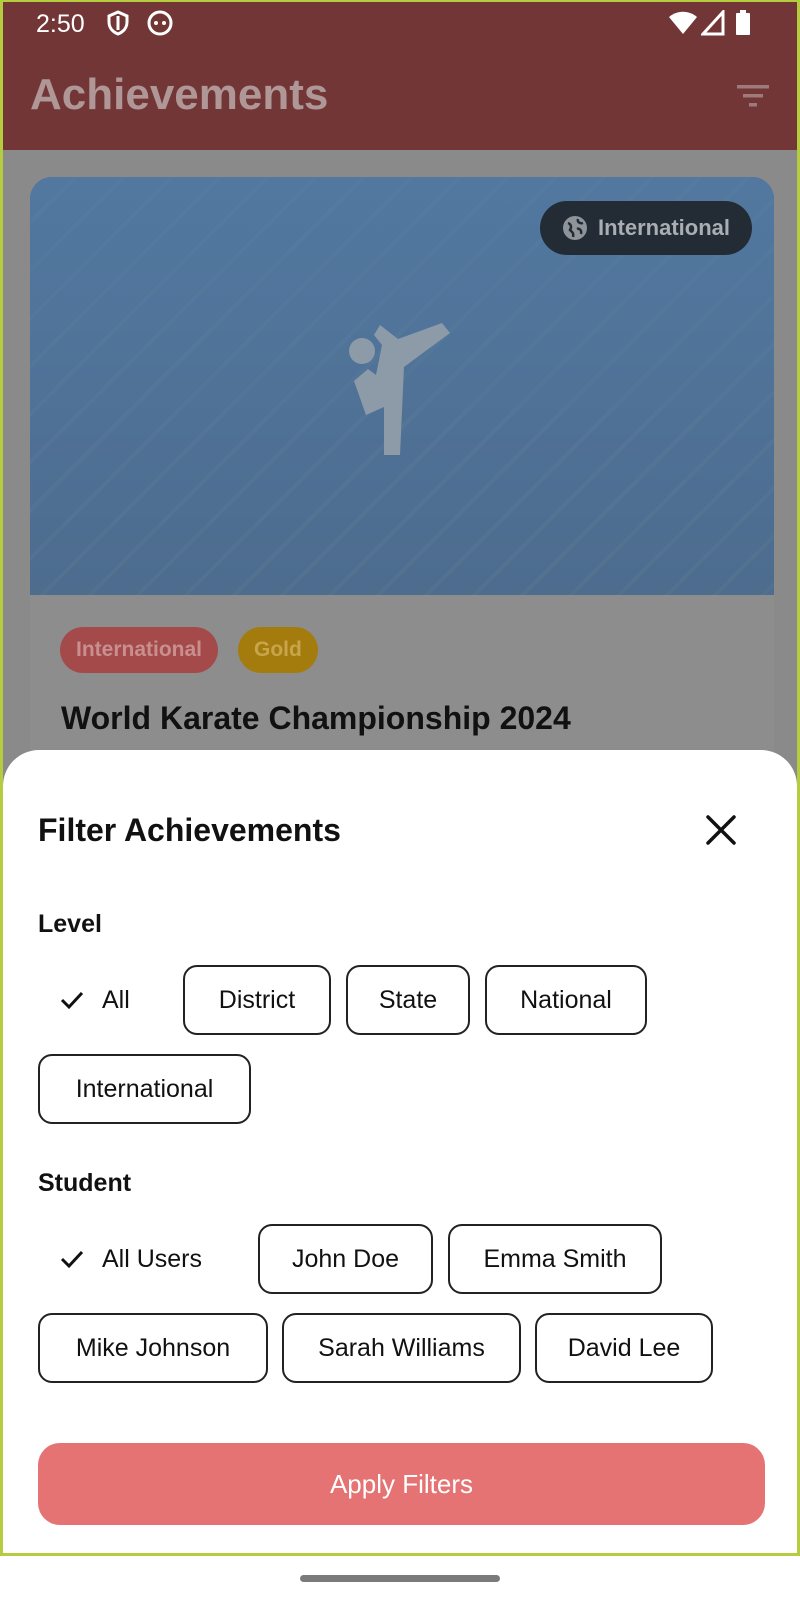 The width and height of the screenshot is (800, 1600). What do you see at coordinates (257, 1000) in the screenshot?
I see `level-chip-district: District` at bounding box center [257, 1000].